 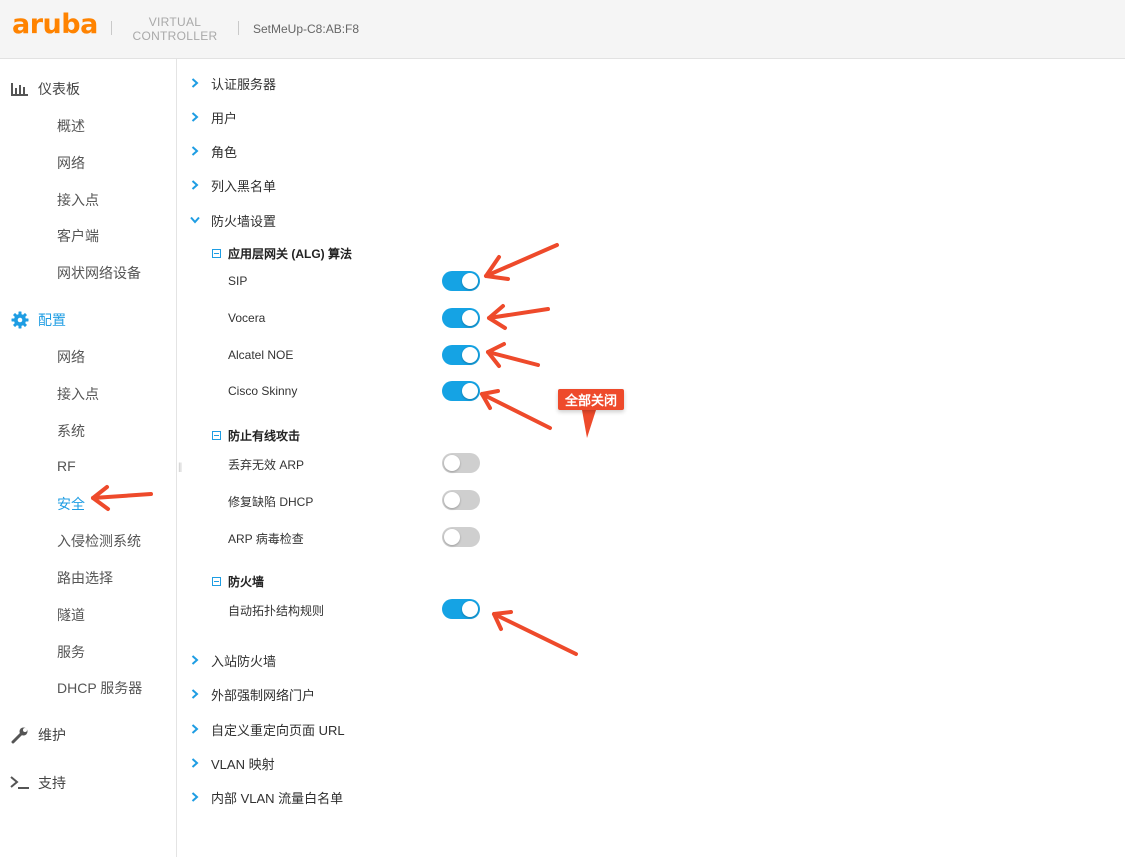 What do you see at coordinates (271, 502) in the screenshot?
I see `option-label-fix-malformed-dhcp: 修复缺陷 DHCP` at bounding box center [271, 502].